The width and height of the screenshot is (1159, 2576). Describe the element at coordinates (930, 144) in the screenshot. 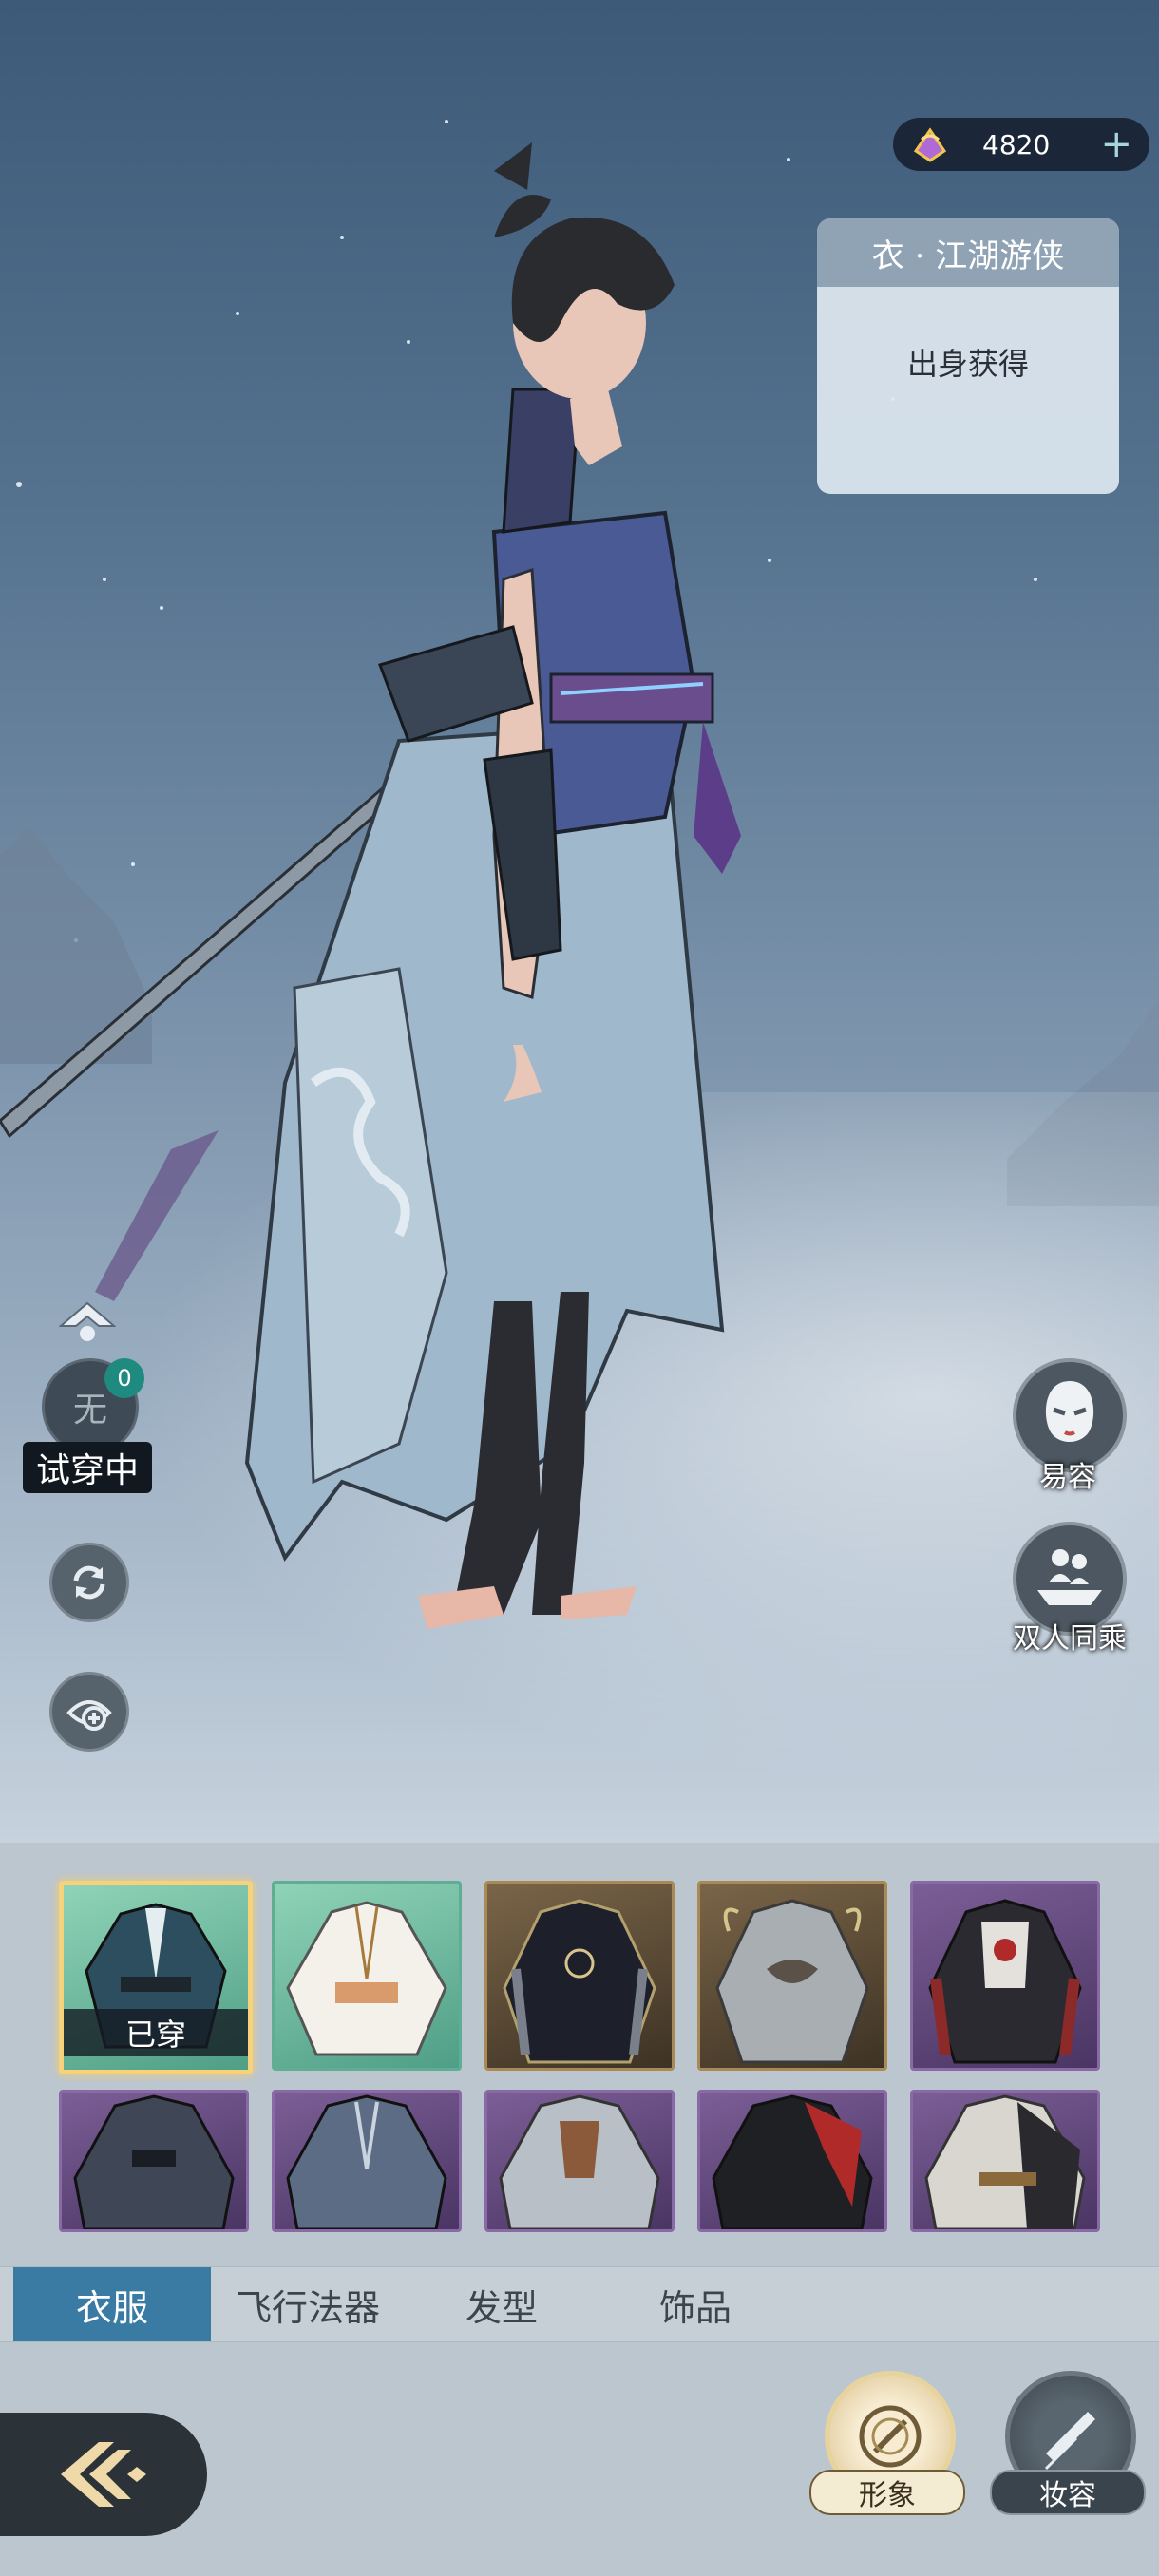

I see `jade-gem-icon` at that location.